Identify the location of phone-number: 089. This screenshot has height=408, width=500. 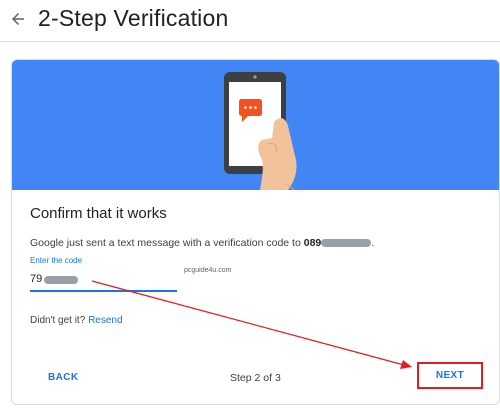
(312, 243).